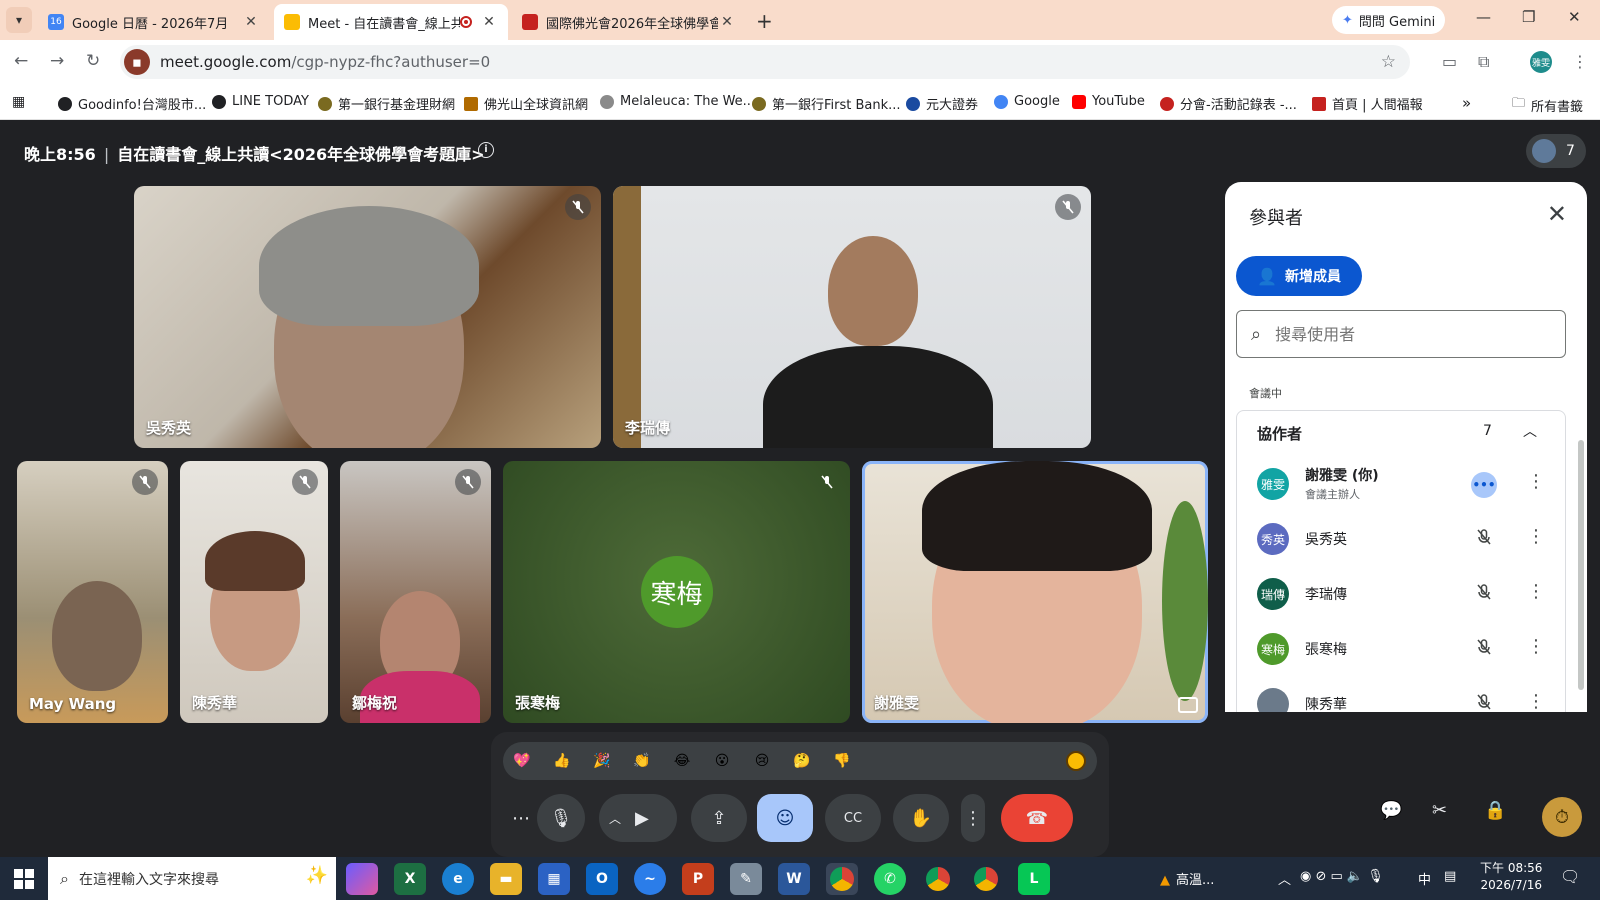  Describe the element at coordinates (1402, 484) in the screenshot. I see `participant-row: 雅雯 謝雅雯 (你) 會議主辦人 ••• ⋮` at that location.